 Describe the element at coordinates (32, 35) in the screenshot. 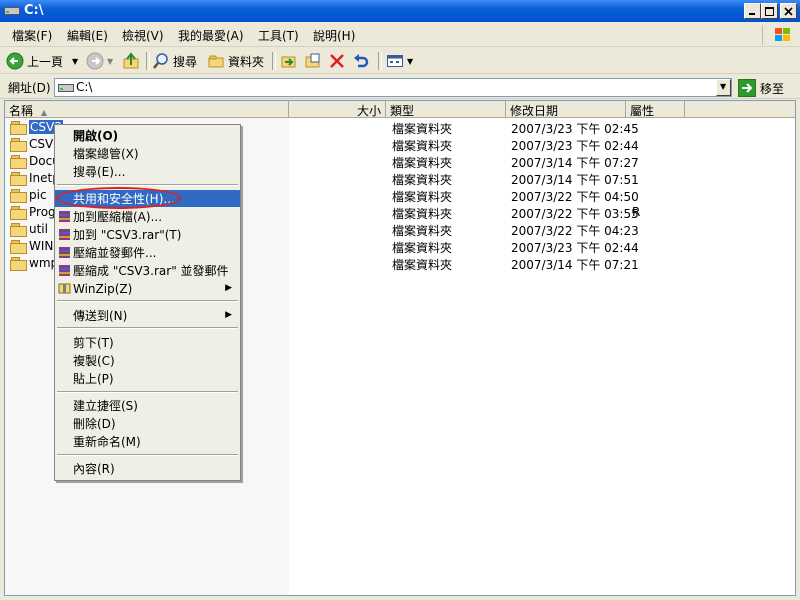

I see `menu-file: 檔案(F)` at that location.